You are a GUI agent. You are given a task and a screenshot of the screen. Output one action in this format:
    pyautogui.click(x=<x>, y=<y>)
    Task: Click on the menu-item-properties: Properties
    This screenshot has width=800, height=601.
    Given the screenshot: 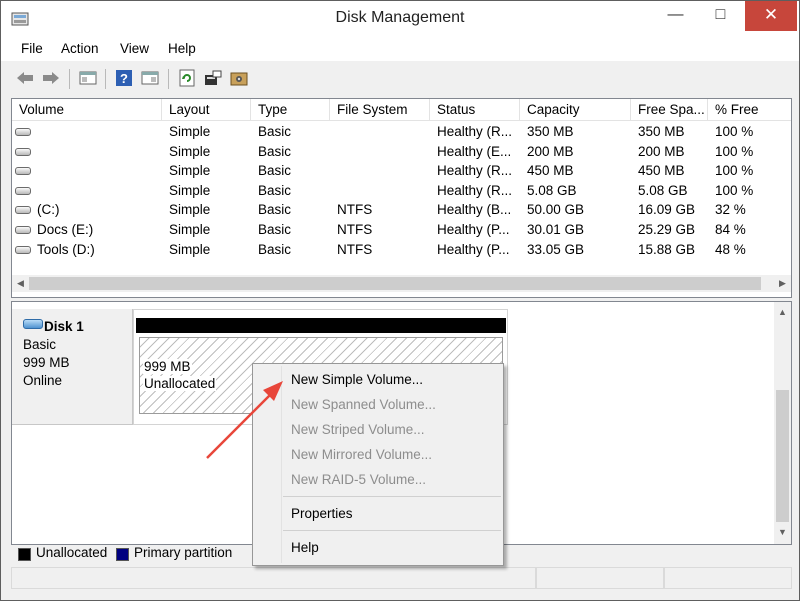 What is the action you would take?
    pyautogui.click(x=322, y=513)
    